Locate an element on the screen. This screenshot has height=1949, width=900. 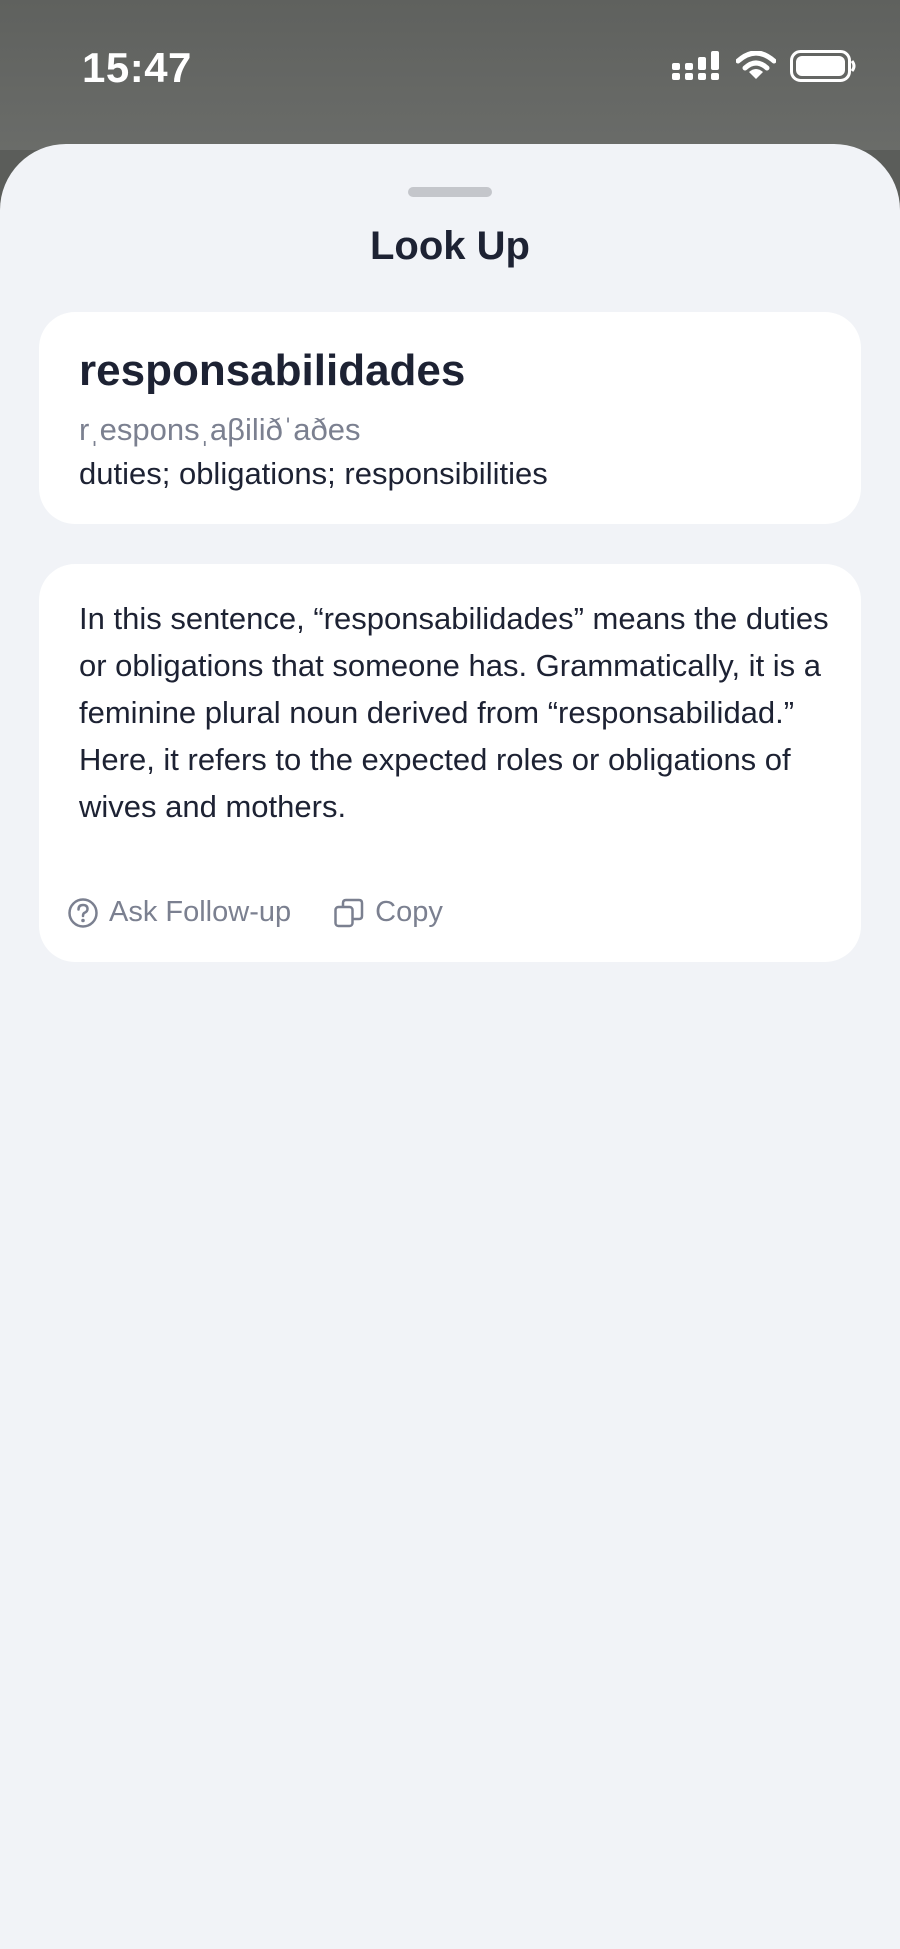
ask-follow-up-label: Ask Follow-up is located at coordinates (200, 912).